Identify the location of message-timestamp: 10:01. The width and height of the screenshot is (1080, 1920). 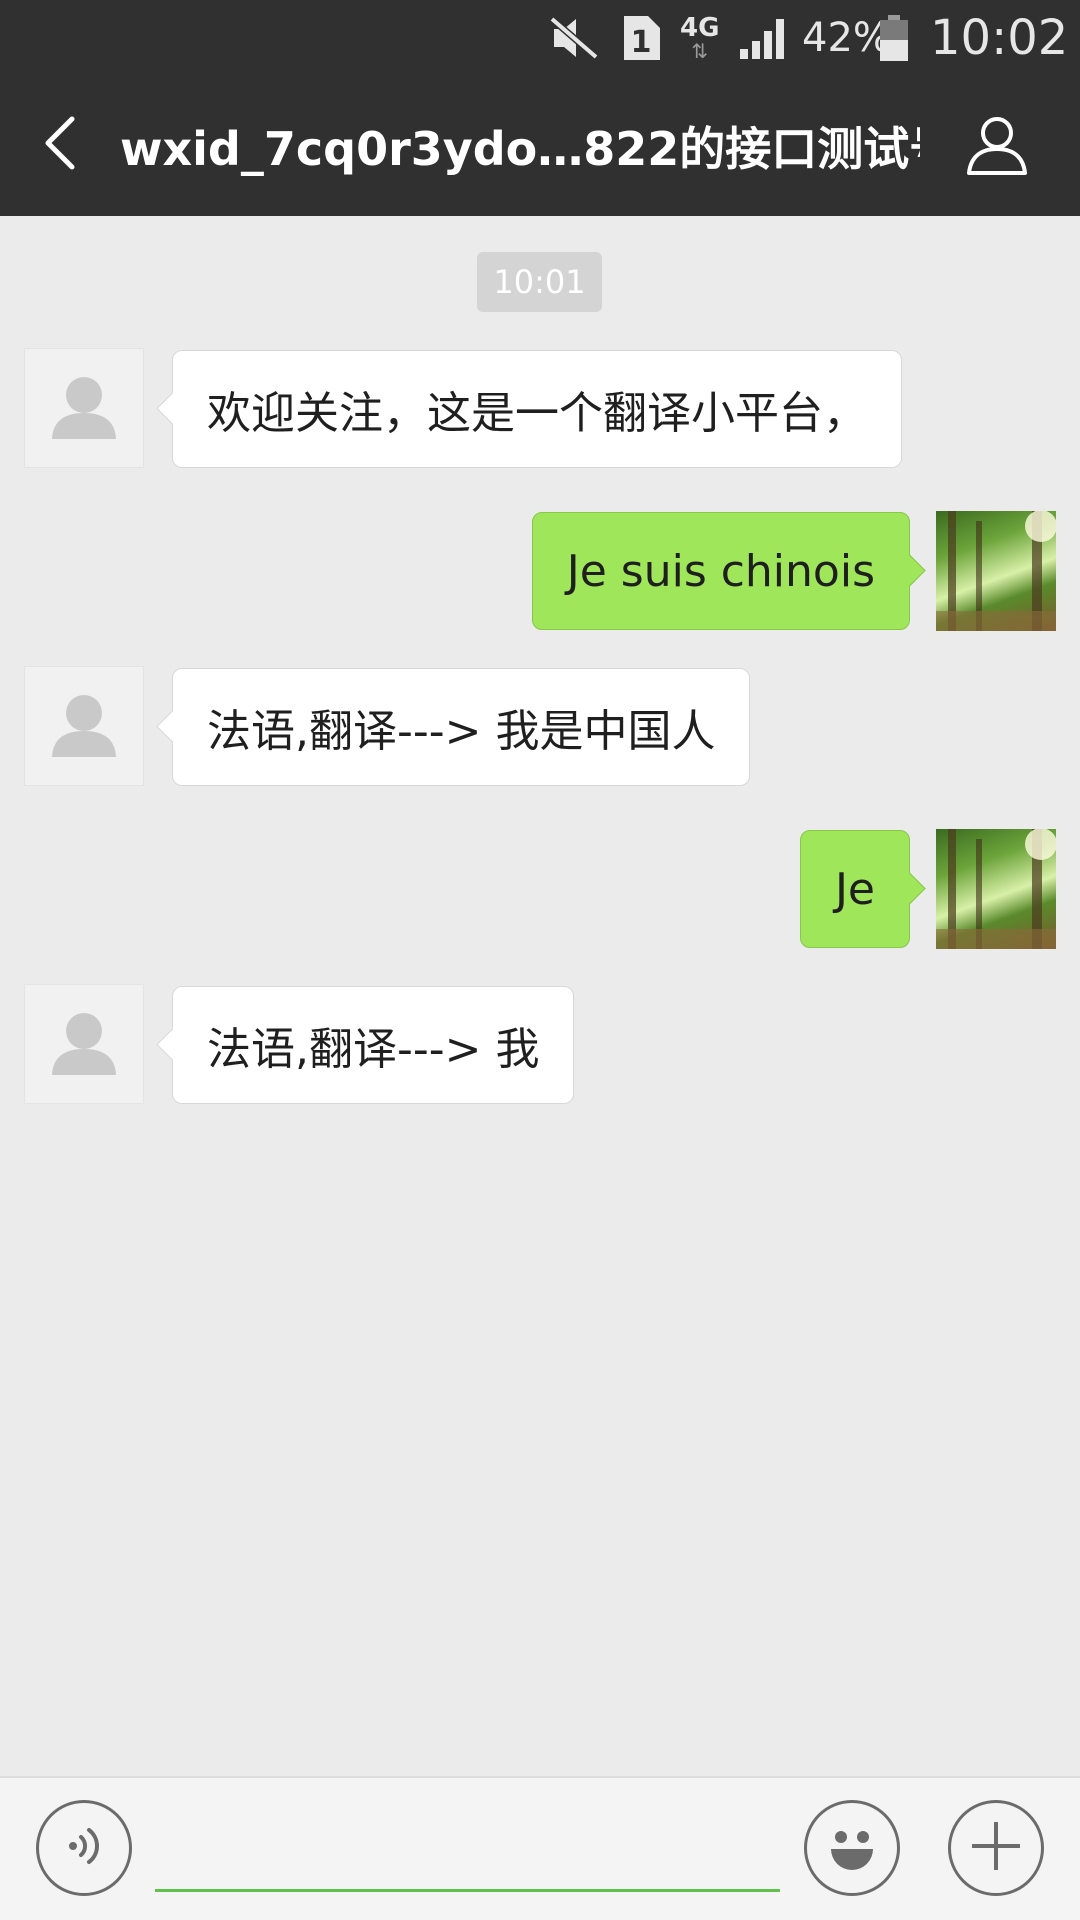
(539, 282).